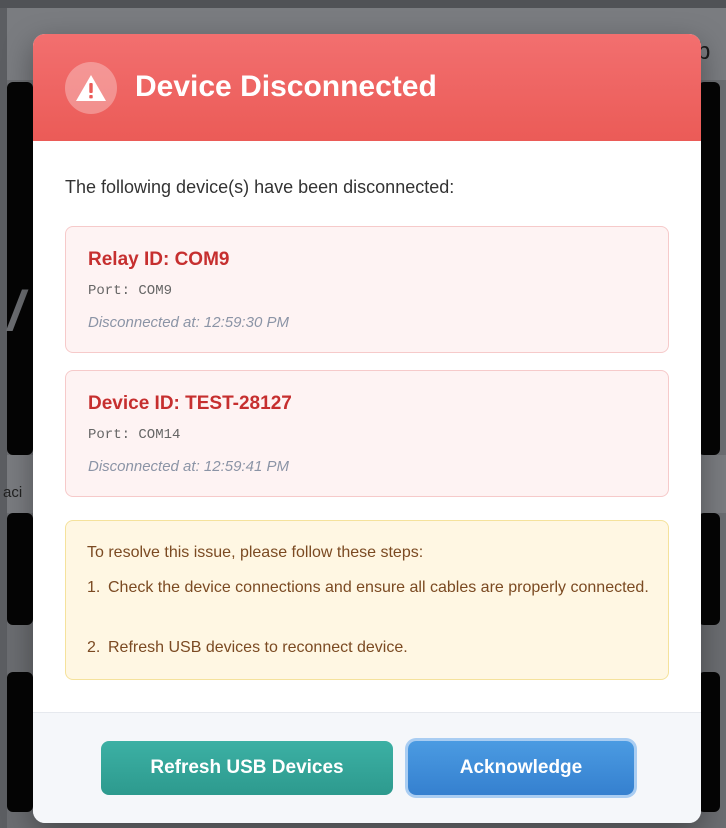 The image size is (726, 828). What do you see at coordinates (190, 403) in the screenshot?
I see `device-id-label: Device ID: TEST-28127` at bounding box center [190, 403].